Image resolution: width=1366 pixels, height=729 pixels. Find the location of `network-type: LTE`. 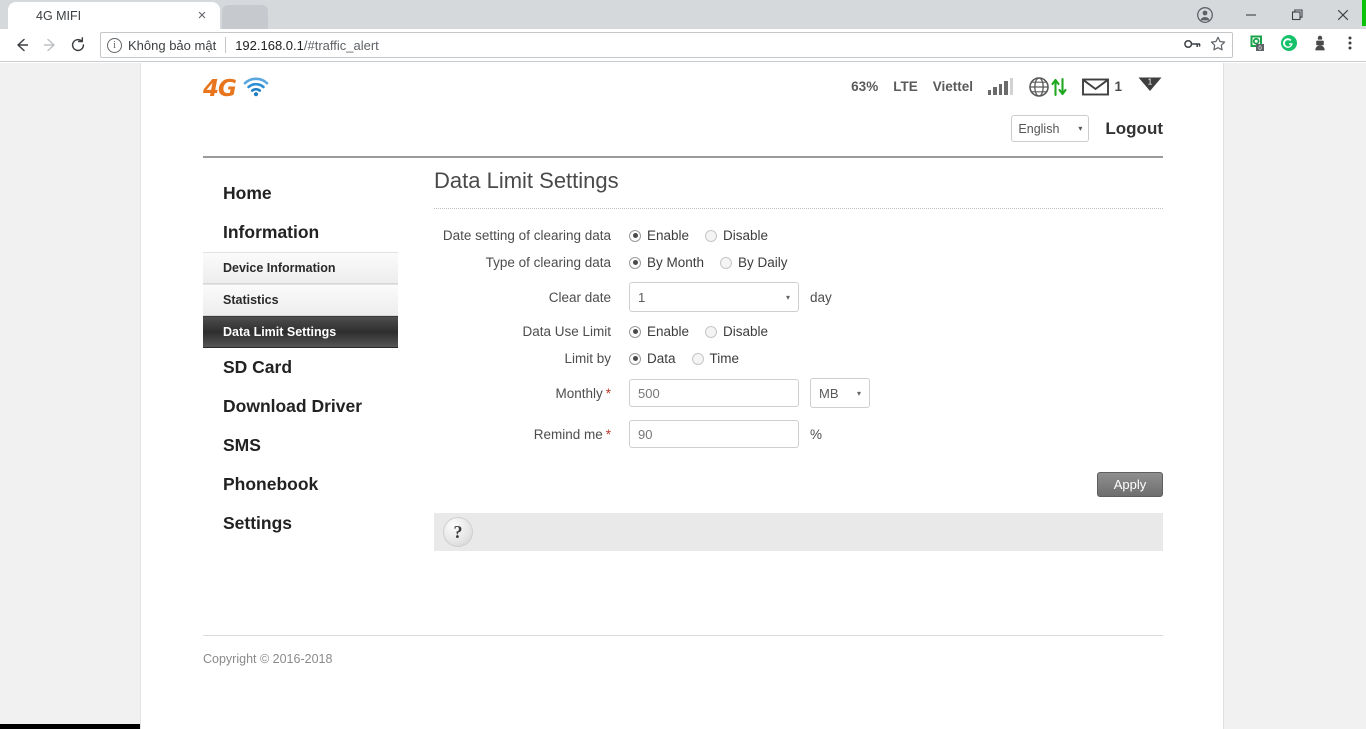

network-type: LTE is located at coordinates (905, 86).